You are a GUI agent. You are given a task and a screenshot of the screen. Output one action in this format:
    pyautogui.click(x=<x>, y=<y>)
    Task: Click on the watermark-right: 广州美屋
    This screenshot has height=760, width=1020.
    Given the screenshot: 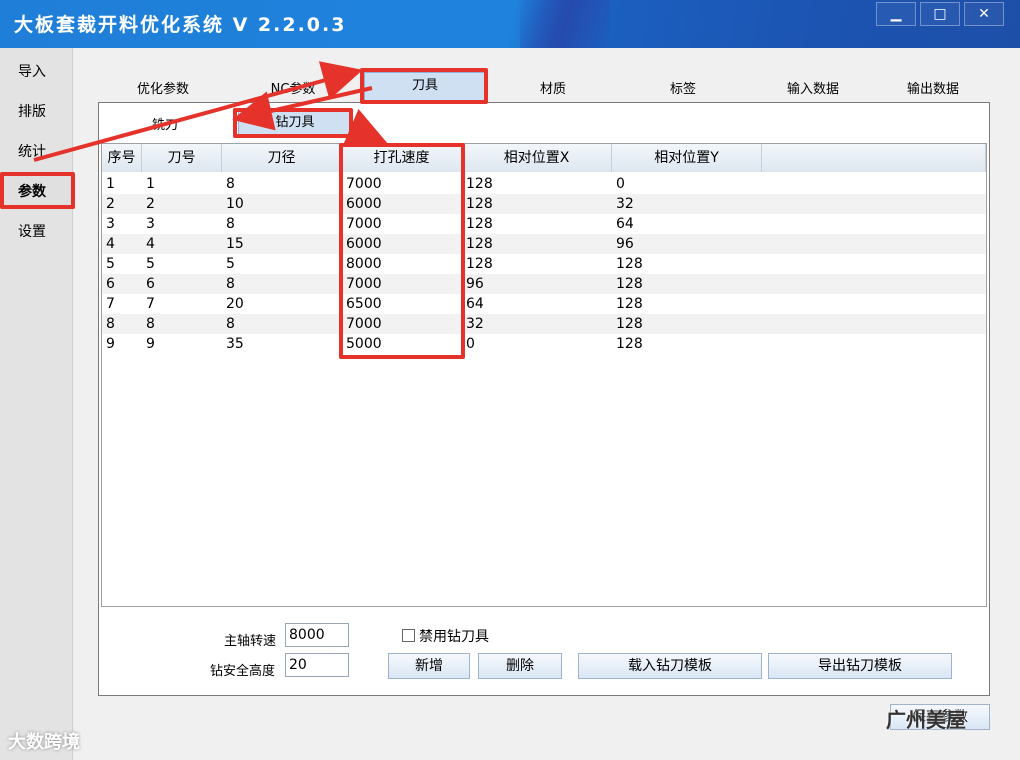 What is the action you would take?
    pyautogui.click(x=926, y=720)
    